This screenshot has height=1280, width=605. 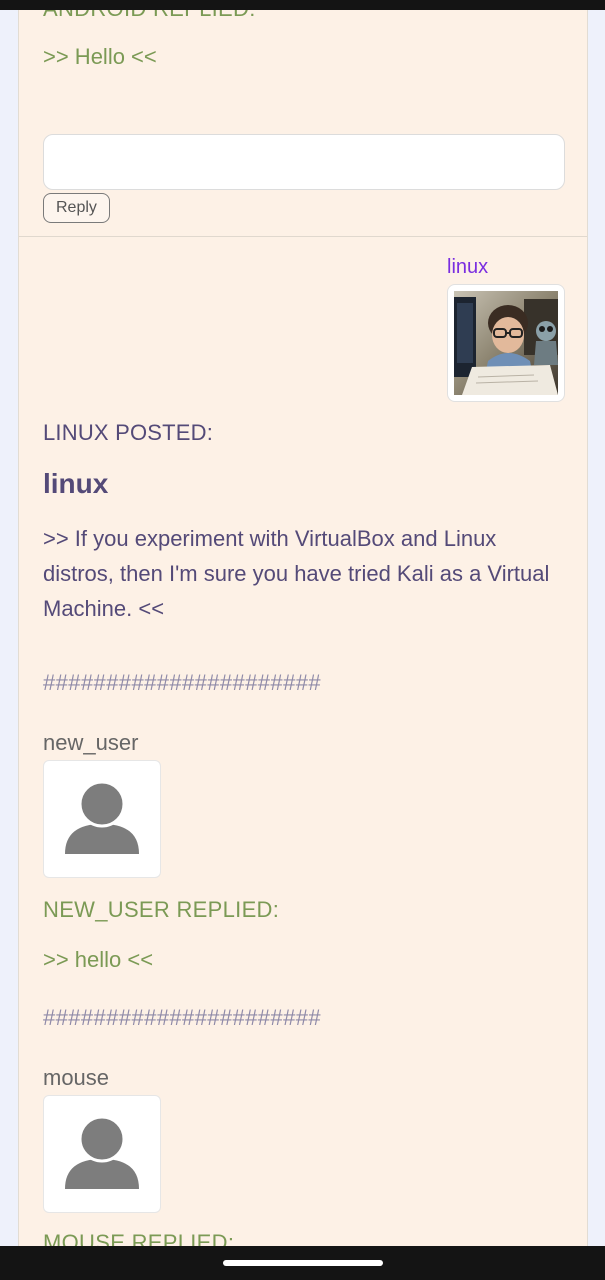 What do you see at coordinates (304, 162) in the screenshot?
I see `reply-input` at bounding box center [304, 162].